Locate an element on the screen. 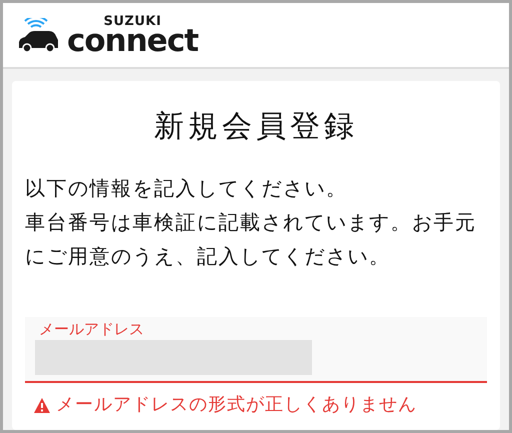 This screenshot has height=433, width=512. page-title: 新規会員登録 is located at coordinates (256, 127).